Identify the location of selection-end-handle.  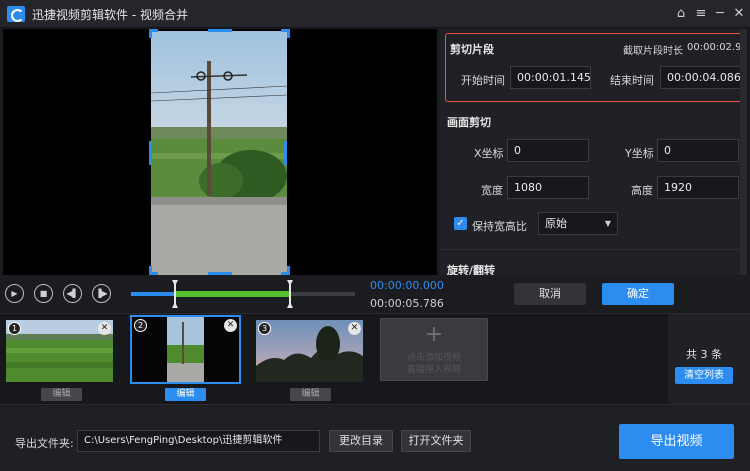
(290, 294).